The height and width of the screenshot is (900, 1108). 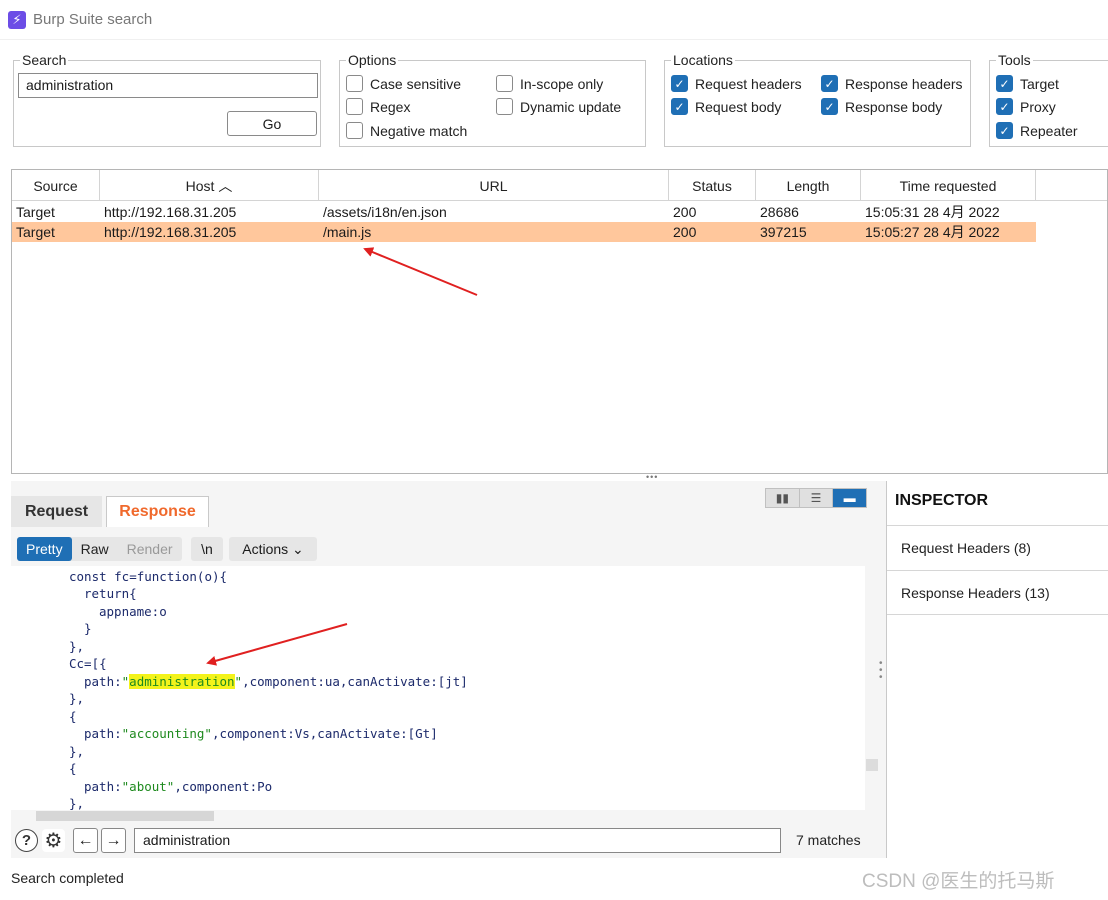 I want to click on request-headers-label: Request headers, so click(x=748, y=83).